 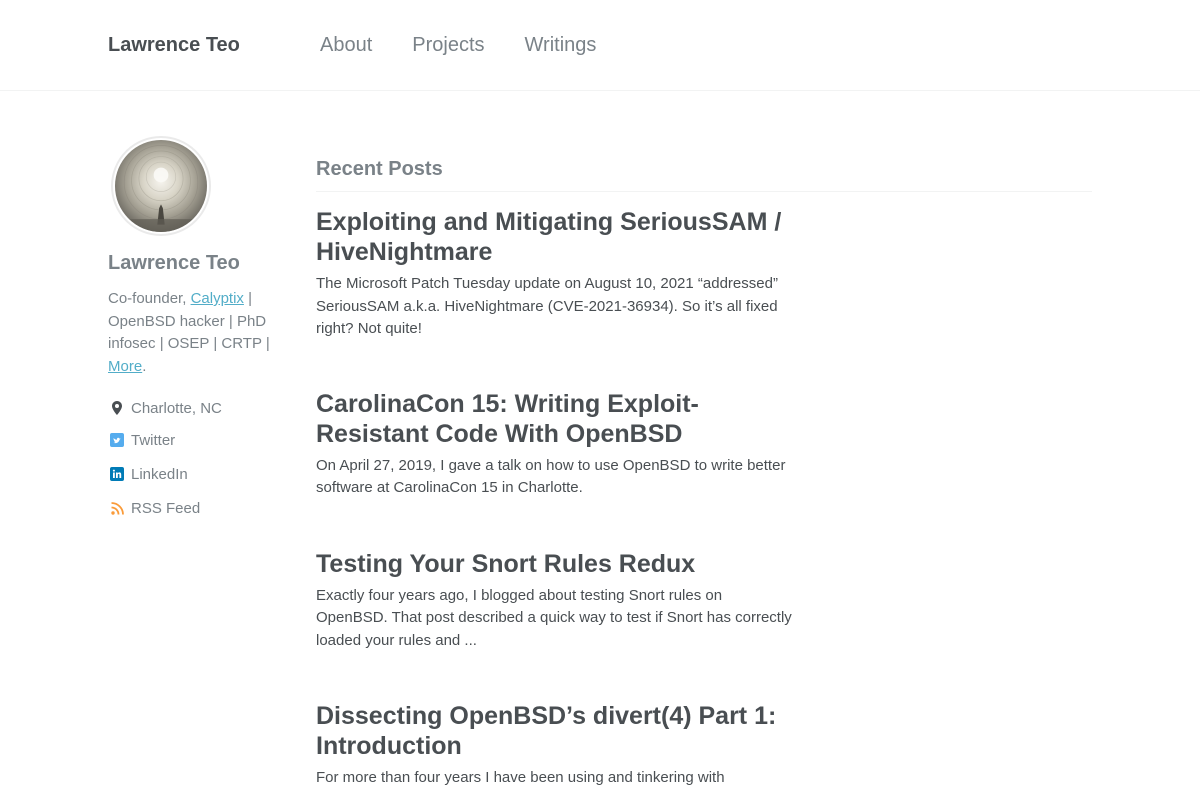 What do you see at coordinates (153, 440) in the screenshot?
I see `twitter-link: Twitter` at bounding box center [153, 440].